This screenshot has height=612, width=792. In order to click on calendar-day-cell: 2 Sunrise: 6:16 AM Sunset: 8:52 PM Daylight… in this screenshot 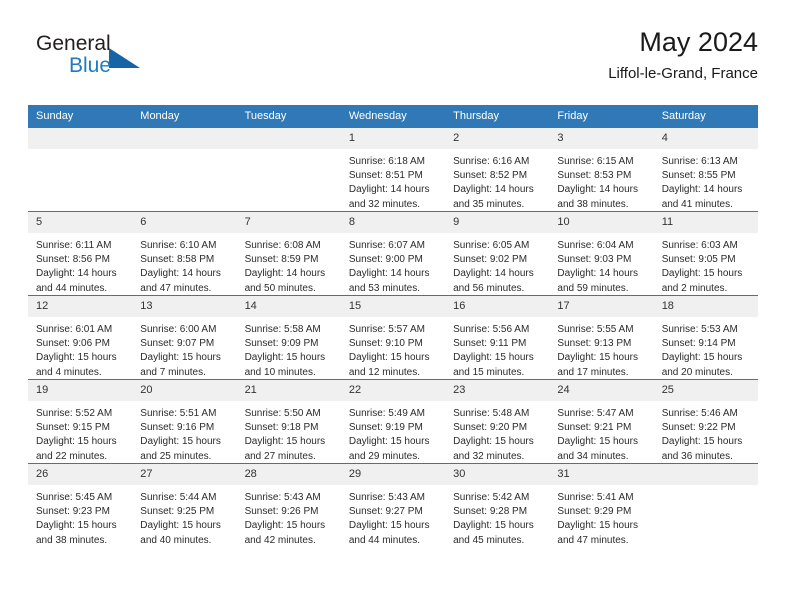, I will do `click(497, 170)`.